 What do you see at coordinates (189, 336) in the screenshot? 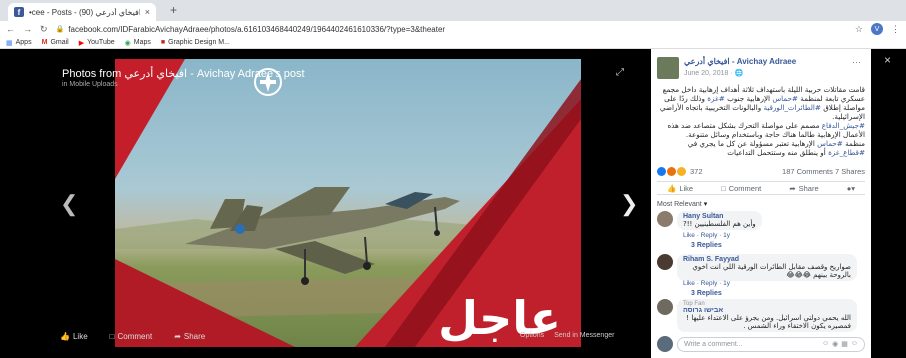
I see `photo-share-button: ➦ Share` at bounding box center [189, 336].